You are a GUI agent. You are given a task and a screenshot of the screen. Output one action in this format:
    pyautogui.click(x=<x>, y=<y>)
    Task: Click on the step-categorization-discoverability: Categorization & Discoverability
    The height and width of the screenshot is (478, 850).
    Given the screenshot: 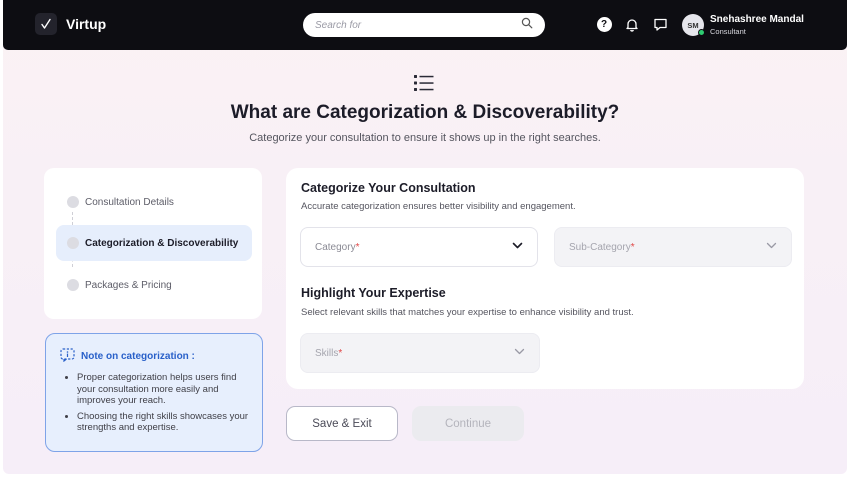 What is the action you would take?
    pyautogui.click(x=154, y=243)
    